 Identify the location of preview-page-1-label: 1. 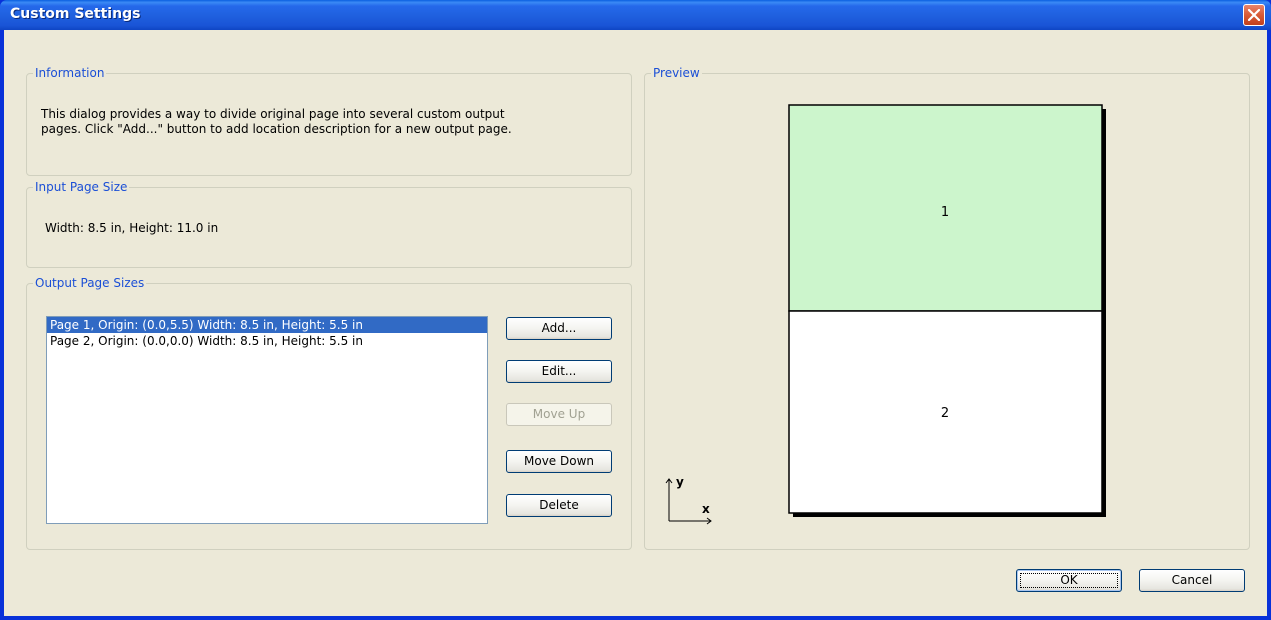
(945, 212).